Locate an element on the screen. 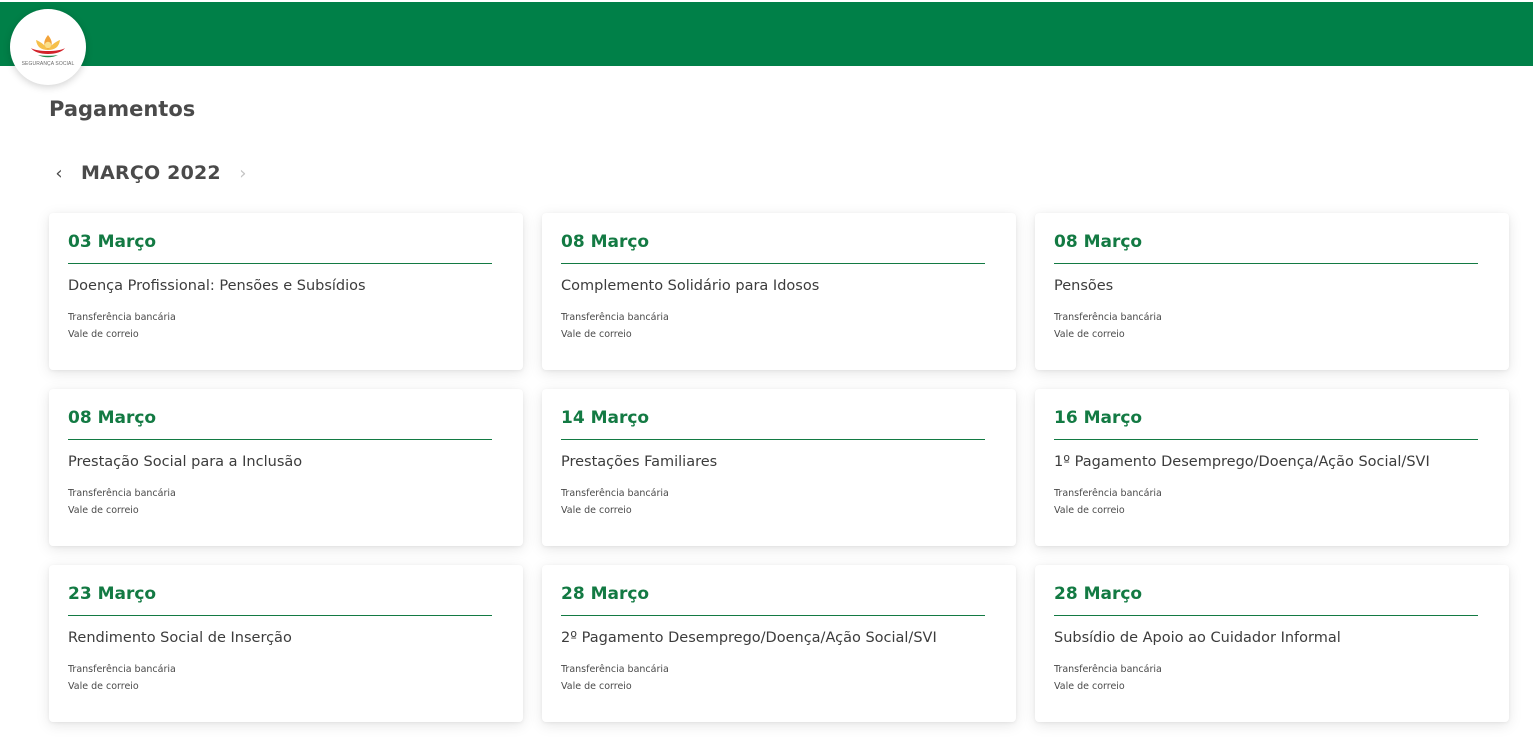 The width and height of the screenshot is (1533, 745). chevron-right-icon: › is located at coordinates (243, 173).